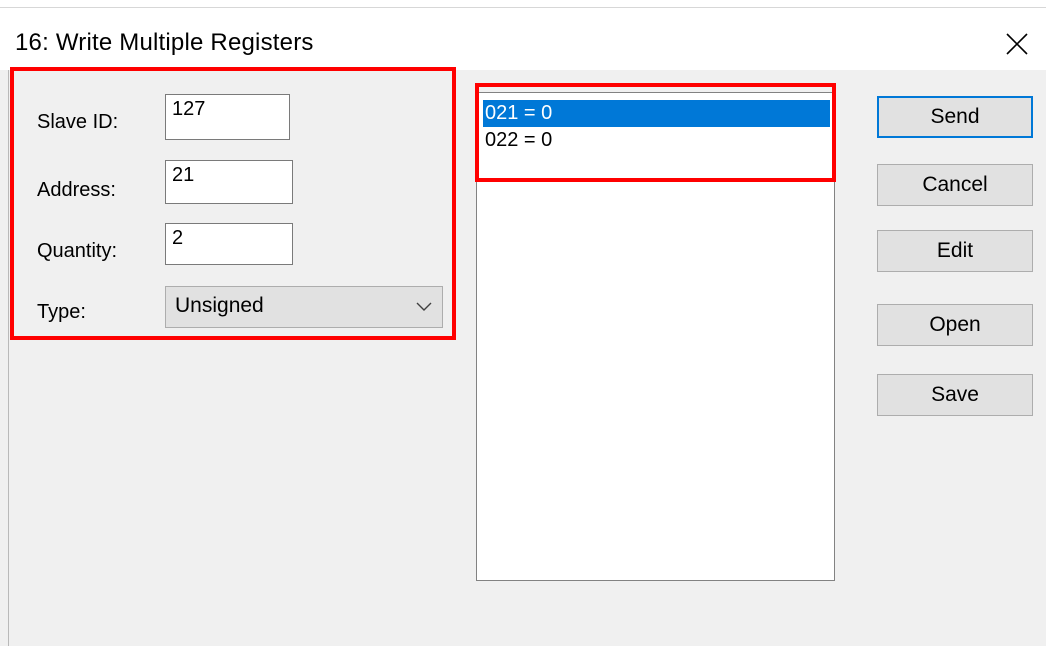  Describe the element at coordinates (164, 42) in the screenshot. I see `dialog-title: 16: Write Multiple Registers` at that location.